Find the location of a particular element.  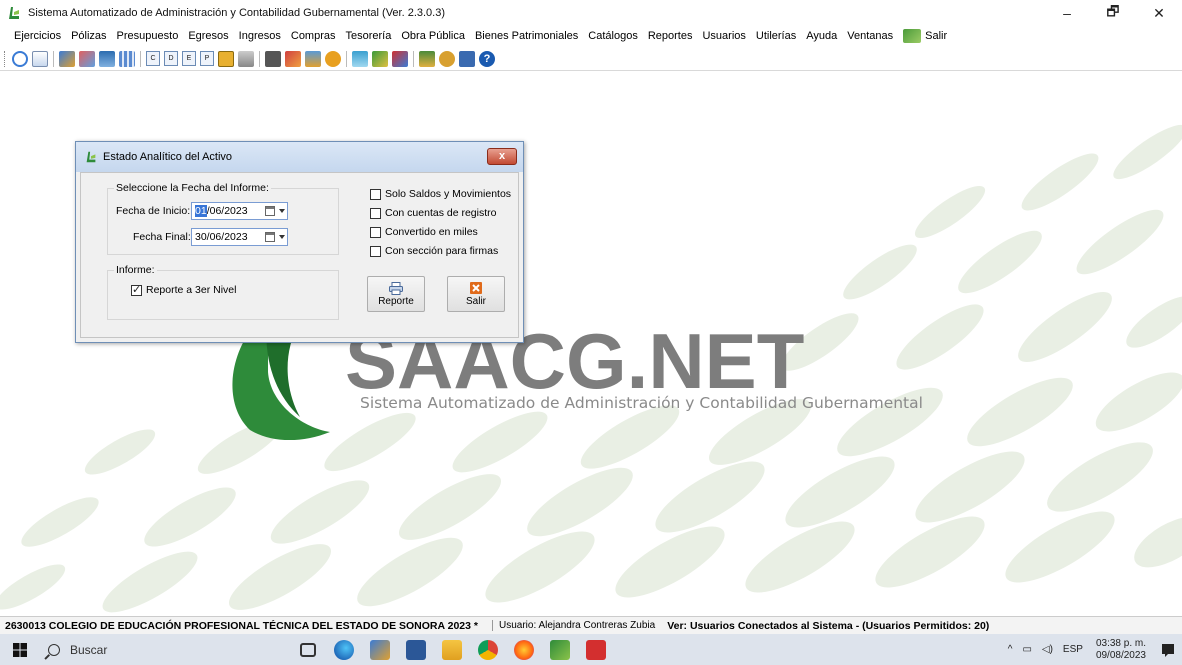

file-explorer-button is located at coordinates (452, 649).